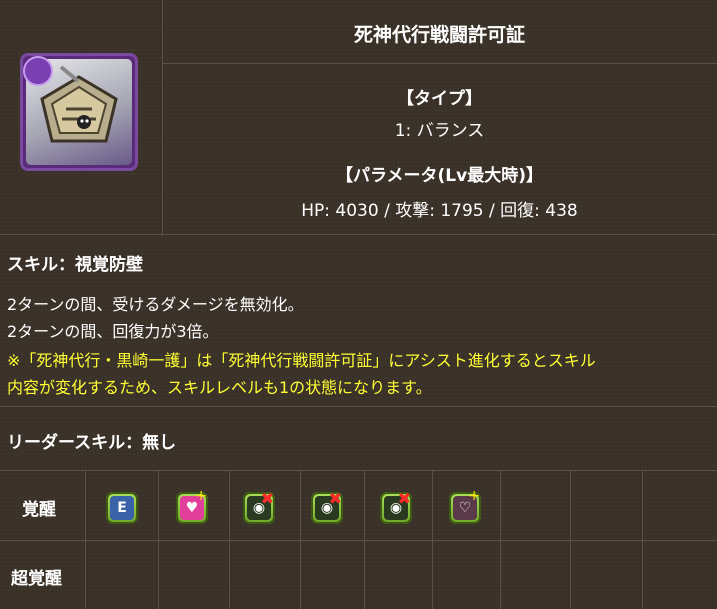 The image size is (717, 609). I want to click on skill-note-line: 内容が変化するため、スキルレベルも1の状態になります。, so click(219, 387).